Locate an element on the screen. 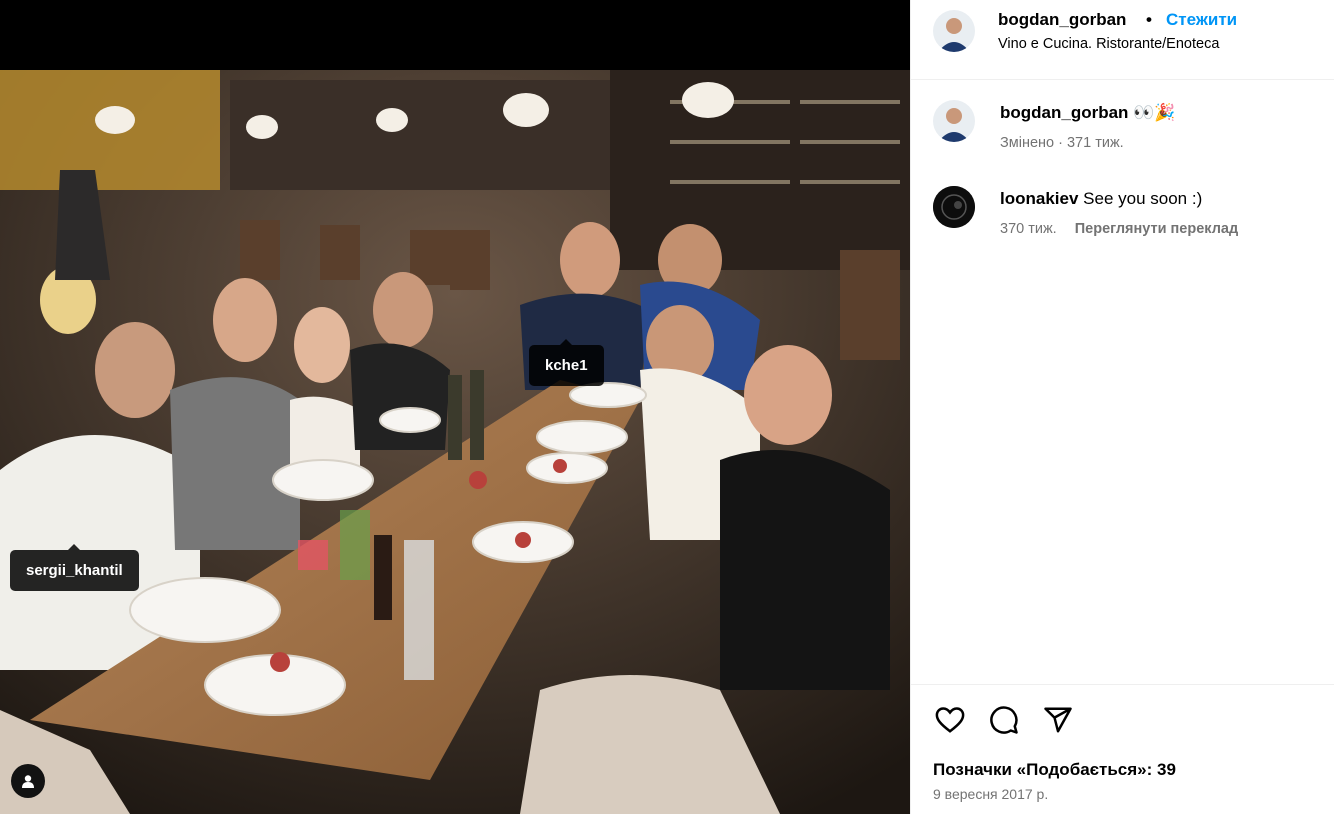  comment-meta: 370 тиж. Переглянути переклад is located at coordinates (1119, 229).